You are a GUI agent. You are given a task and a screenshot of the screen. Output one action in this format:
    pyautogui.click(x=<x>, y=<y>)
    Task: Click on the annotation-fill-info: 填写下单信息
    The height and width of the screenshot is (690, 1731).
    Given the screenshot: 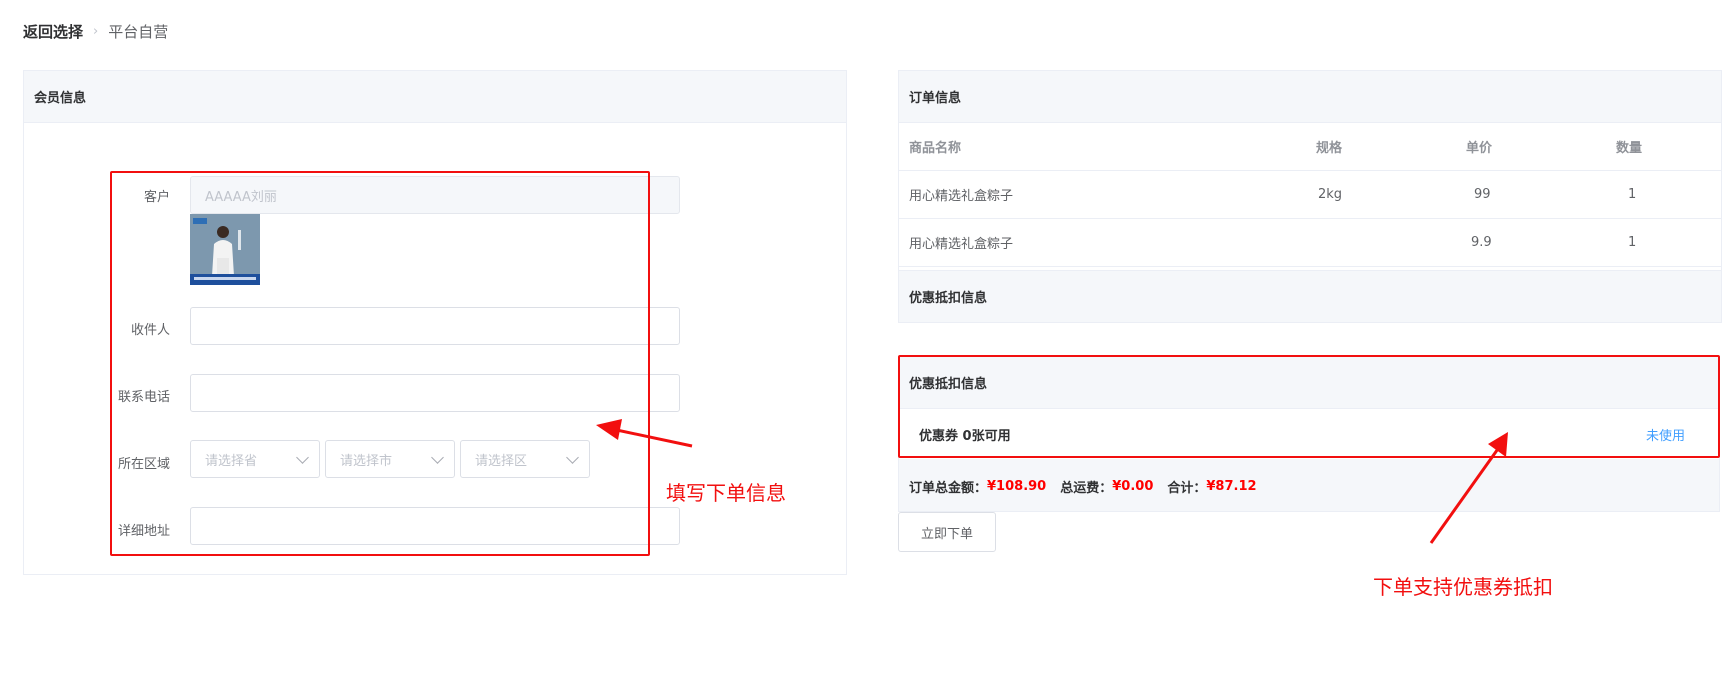 What is the action you would take?
    pyautogui.click(x=726, y=493)
    